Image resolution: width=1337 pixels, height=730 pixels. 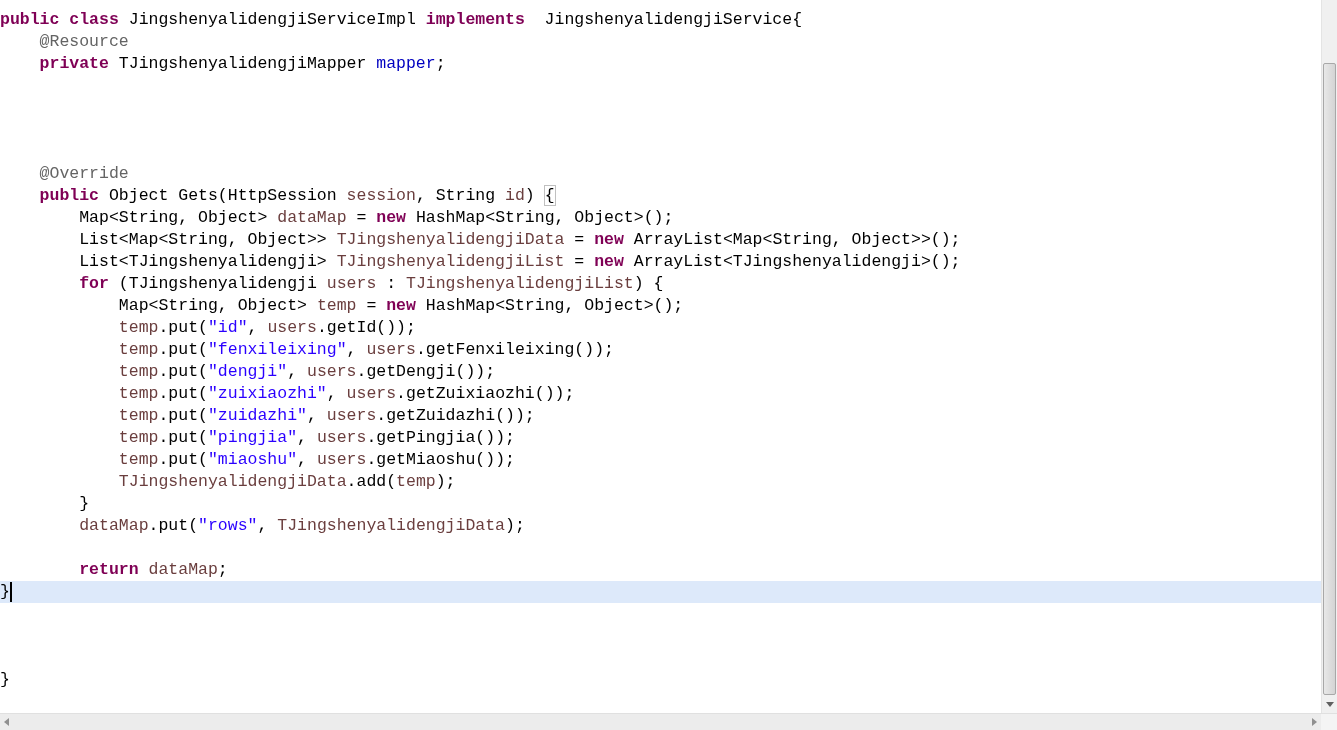 What do you see at coordinates (84, 42) in the screenshot?
I see `code-line: @Resource` at bounding box center [84, 42].